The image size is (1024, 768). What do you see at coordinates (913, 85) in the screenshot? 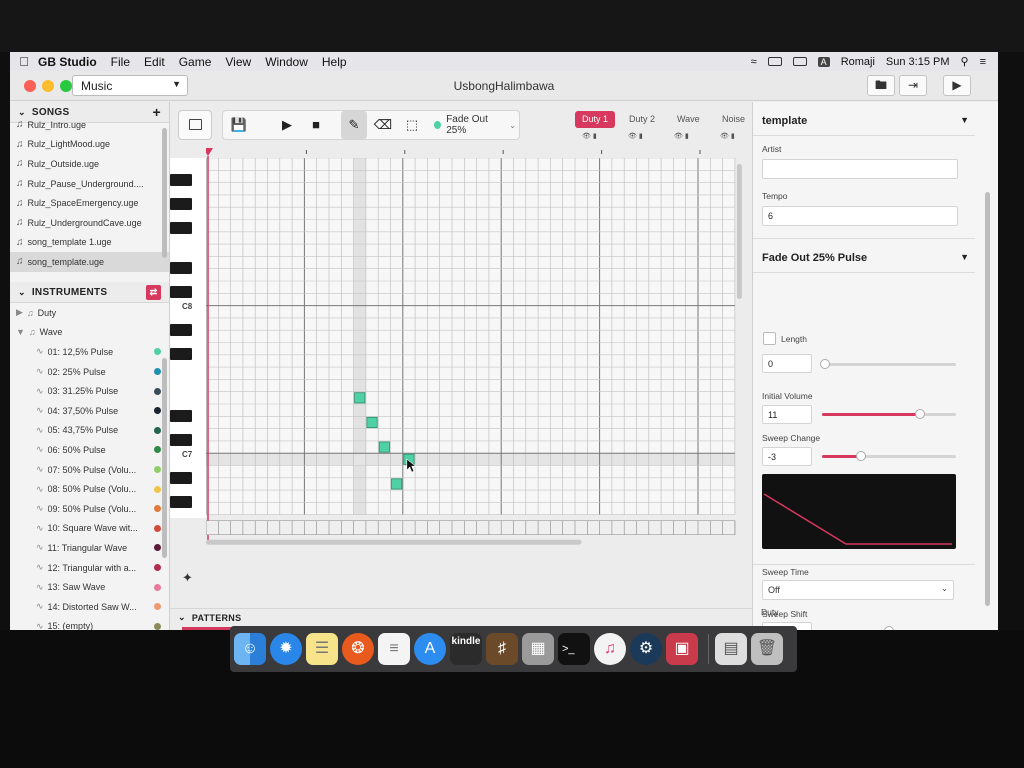
I see `export-button: ⇥` at bounding box center [913, 85].